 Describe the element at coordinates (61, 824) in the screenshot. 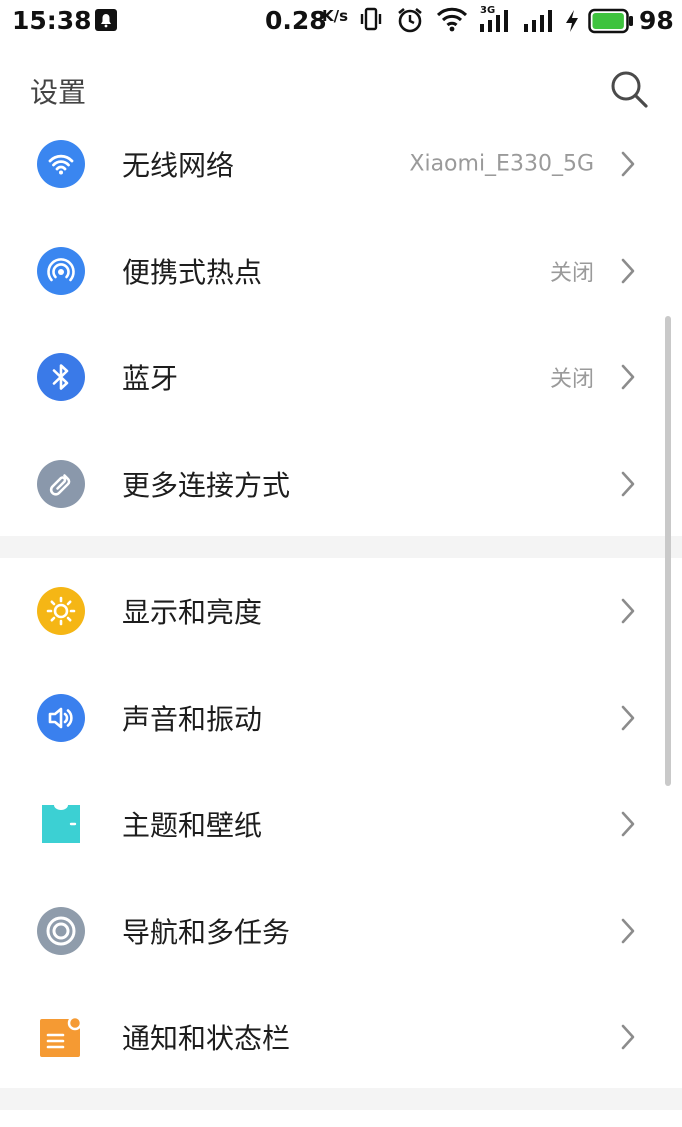

I see `shirt-icon` at that location.